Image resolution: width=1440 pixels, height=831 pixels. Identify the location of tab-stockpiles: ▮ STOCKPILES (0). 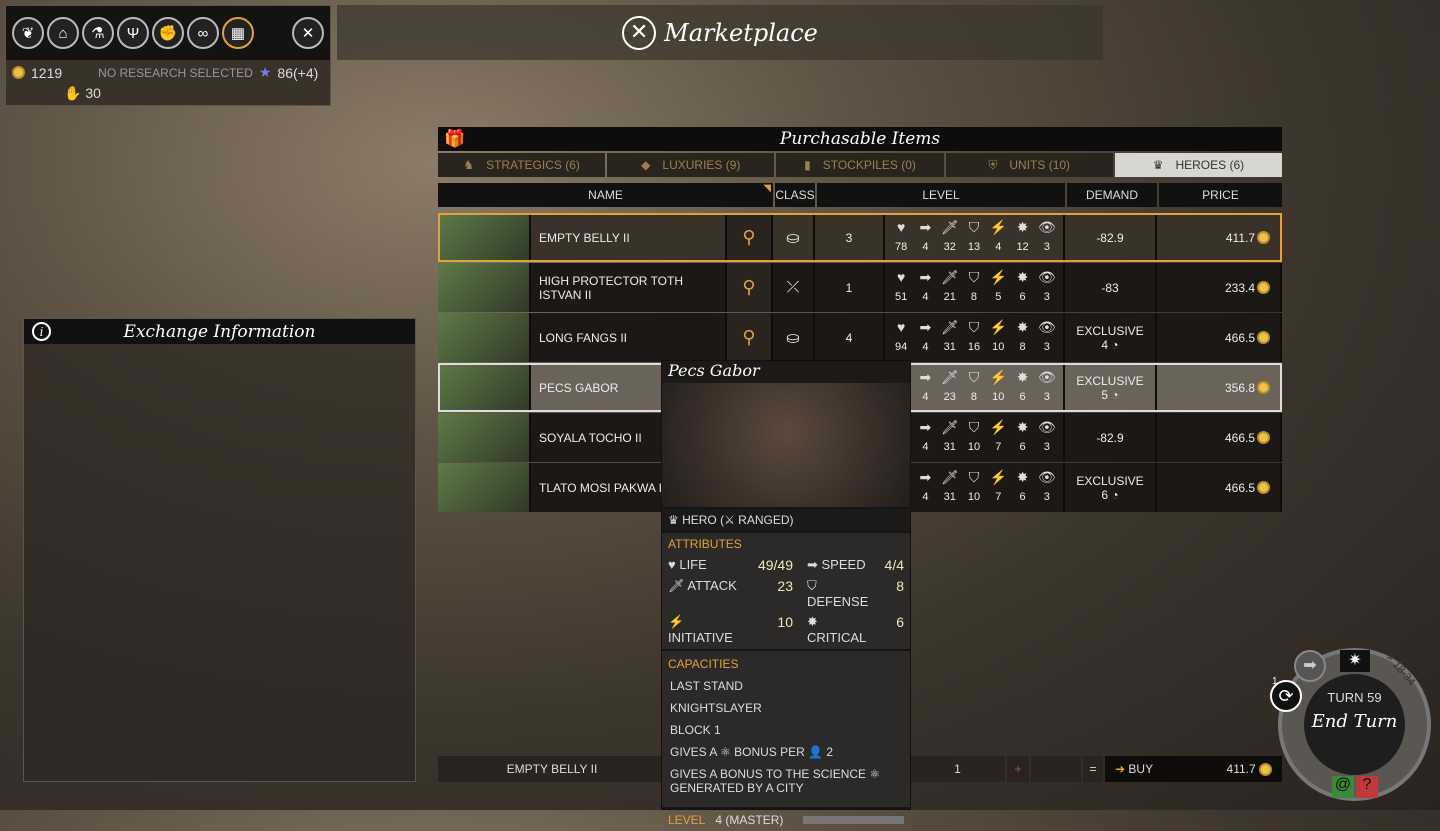
(860, 165).